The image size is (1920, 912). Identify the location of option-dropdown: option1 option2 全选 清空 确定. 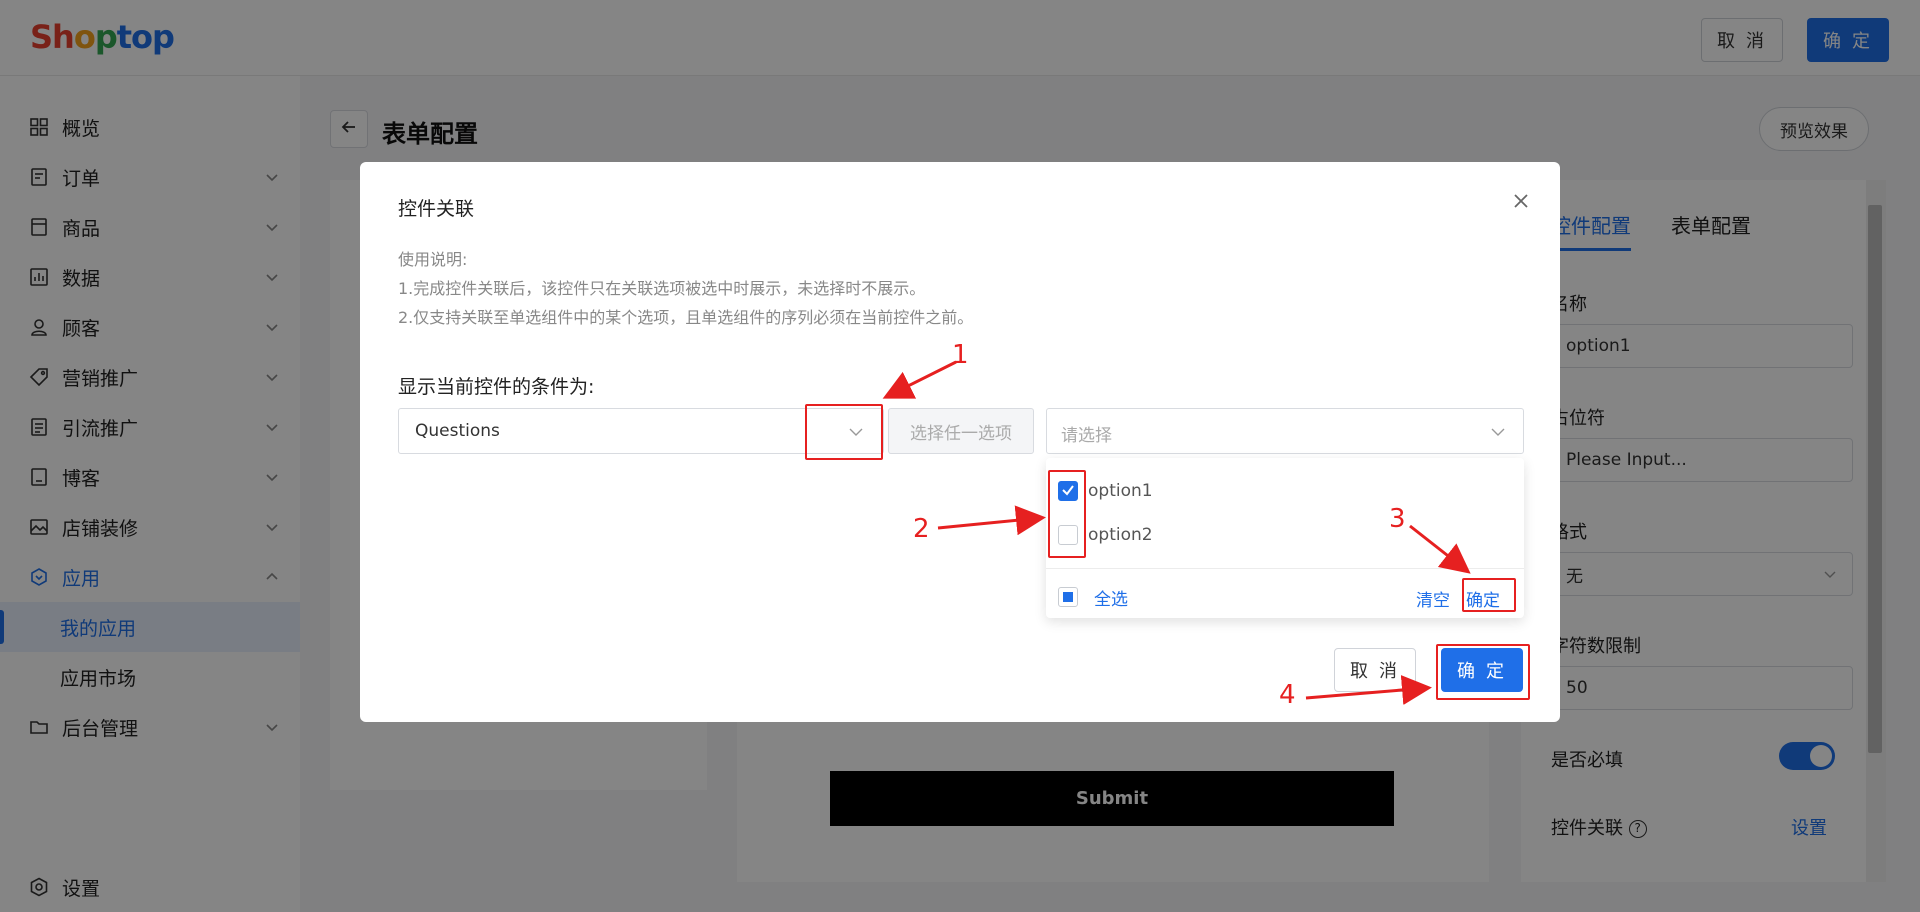
(1285, 538).